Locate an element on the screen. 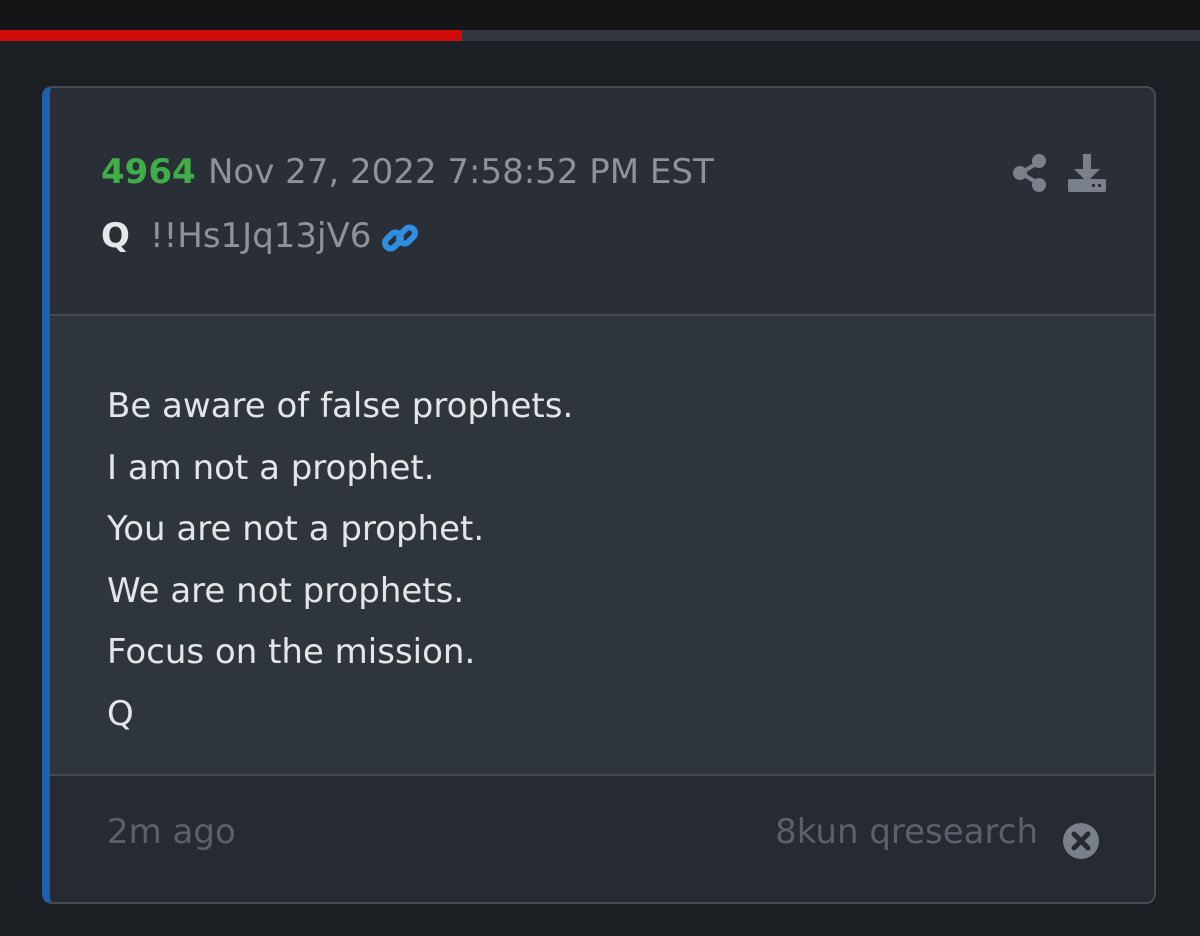 This screenshot has height=936, width=1200. link-icon is located at coordinates (400, 238).